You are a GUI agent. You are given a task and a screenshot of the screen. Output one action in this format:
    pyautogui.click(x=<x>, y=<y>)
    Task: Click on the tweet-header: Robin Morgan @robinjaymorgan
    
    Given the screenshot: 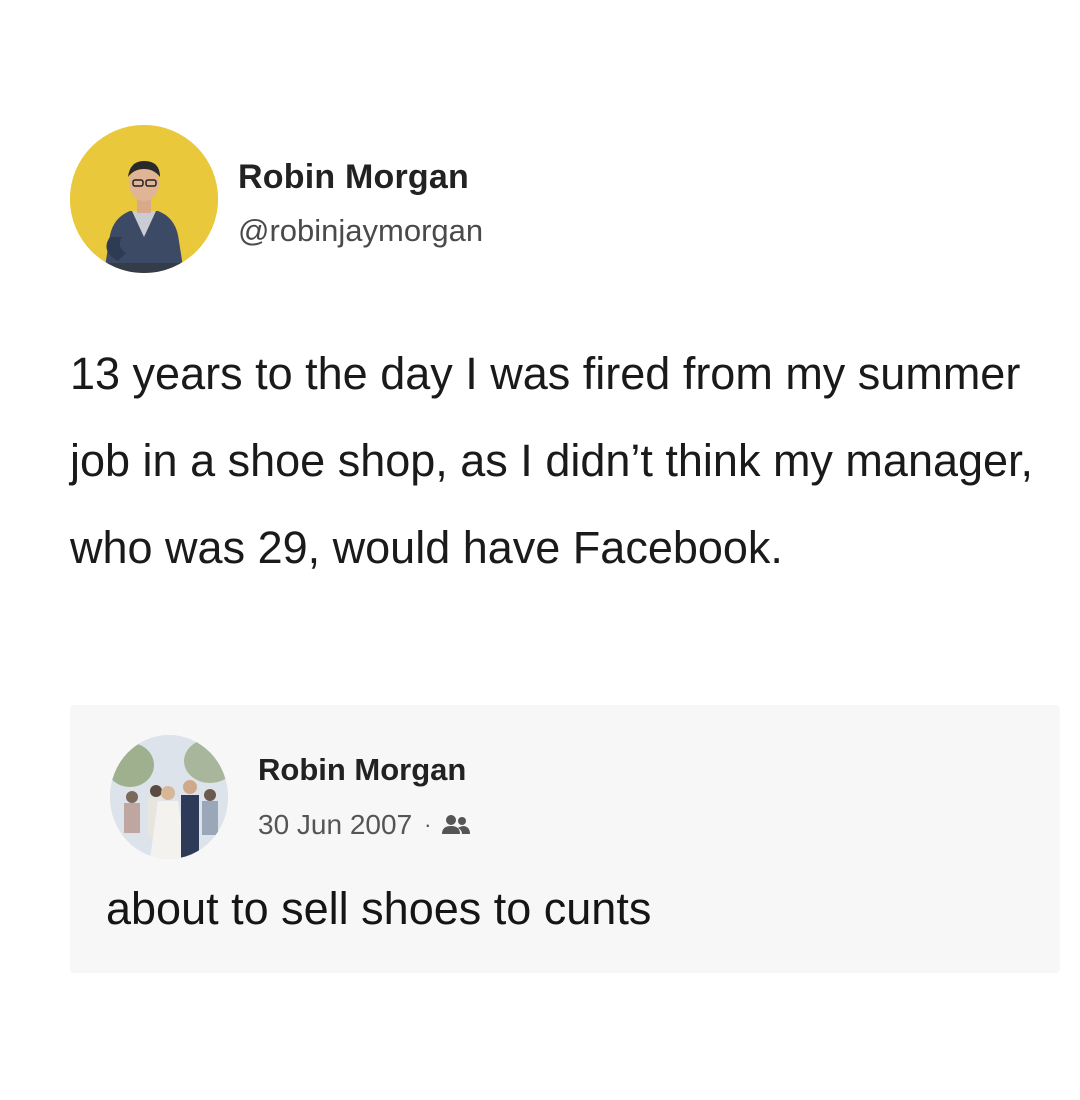 What is the action you would take?
    pyautogui.click(x=520, y=200)
    